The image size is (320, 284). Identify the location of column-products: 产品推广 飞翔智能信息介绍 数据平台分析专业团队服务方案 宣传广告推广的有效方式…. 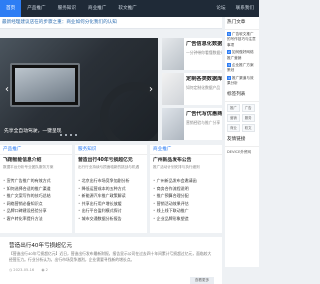
(36, 189).